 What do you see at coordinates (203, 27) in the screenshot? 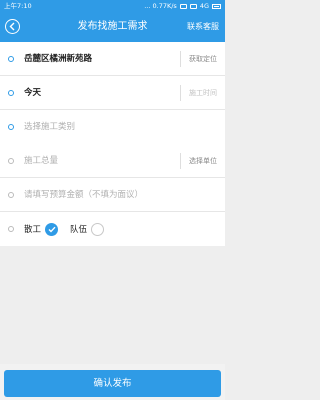
I see `contact-service-button: 联系客服` at bounding box center [203, 27].